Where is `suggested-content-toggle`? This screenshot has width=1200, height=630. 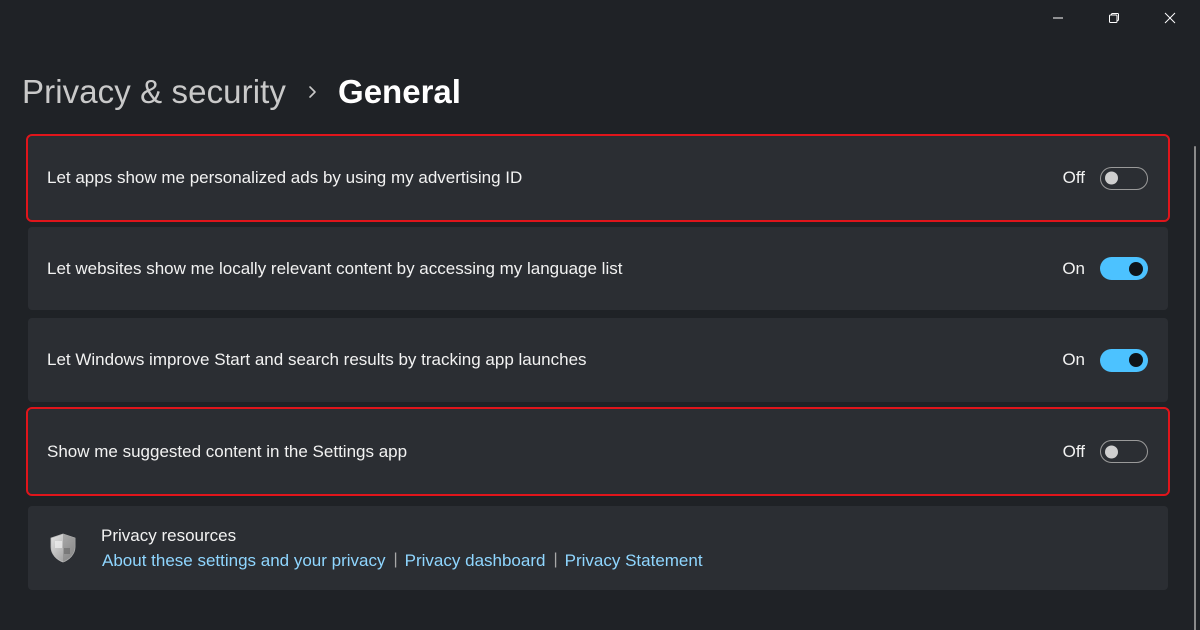 suggested-content-toggle is located at coordinates (1124, 451).